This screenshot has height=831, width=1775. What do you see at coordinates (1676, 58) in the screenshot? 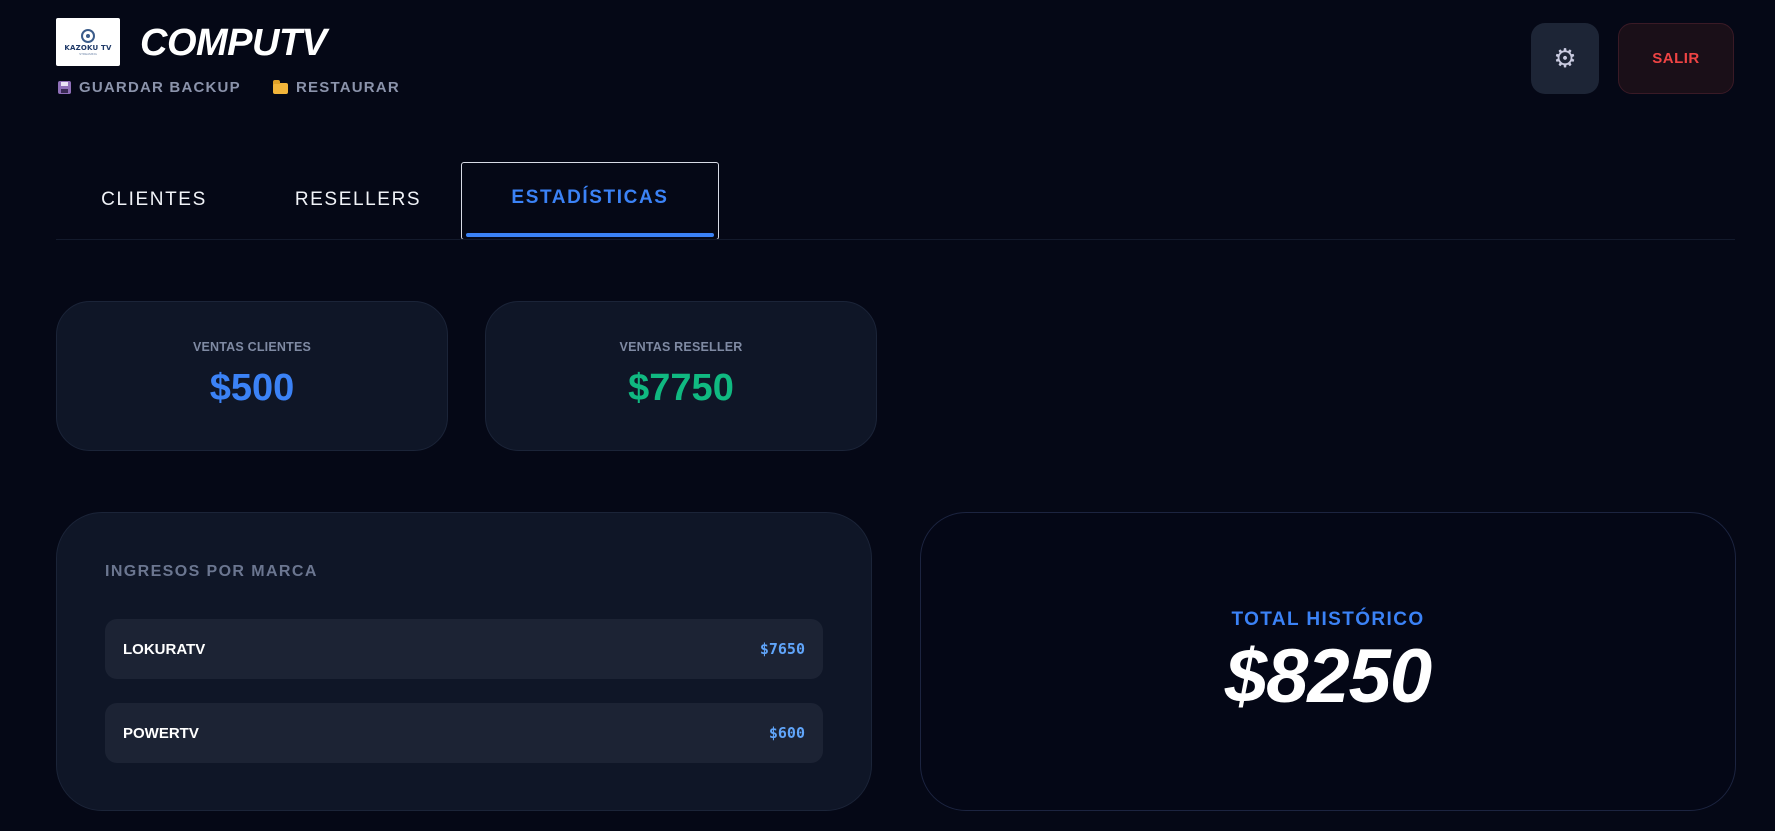
I see `logout-button: SALIR` at bounding box center [1676, 58].